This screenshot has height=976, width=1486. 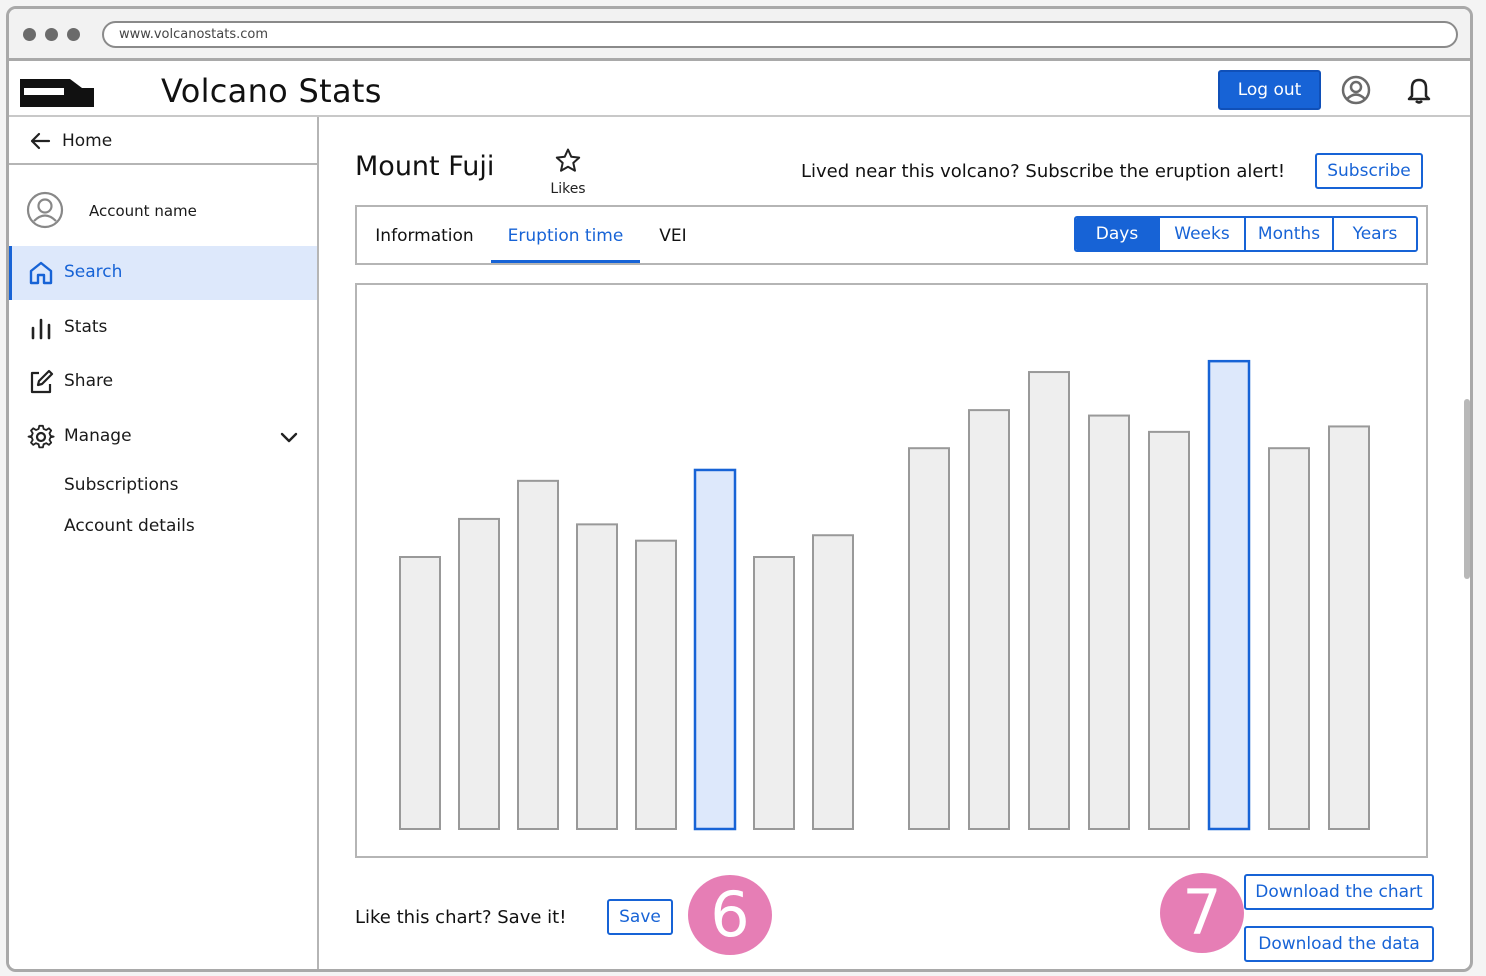 What do you see at coordinates (42, 381) in the screenshot?
I see `edit-icon` at bounding box center [42, 381].